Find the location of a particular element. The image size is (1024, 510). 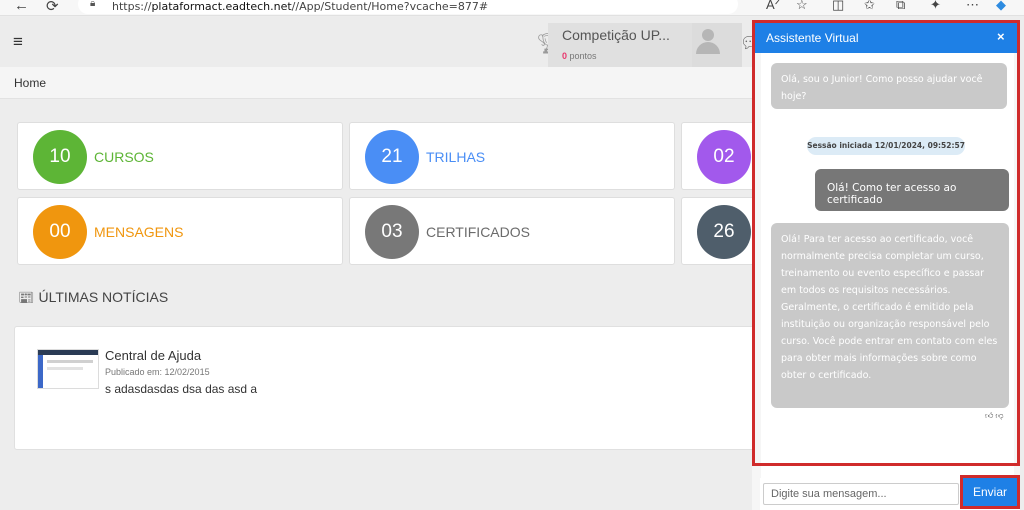

url-host: plataformact.eadtech.net is located at coordinates (221, 6).